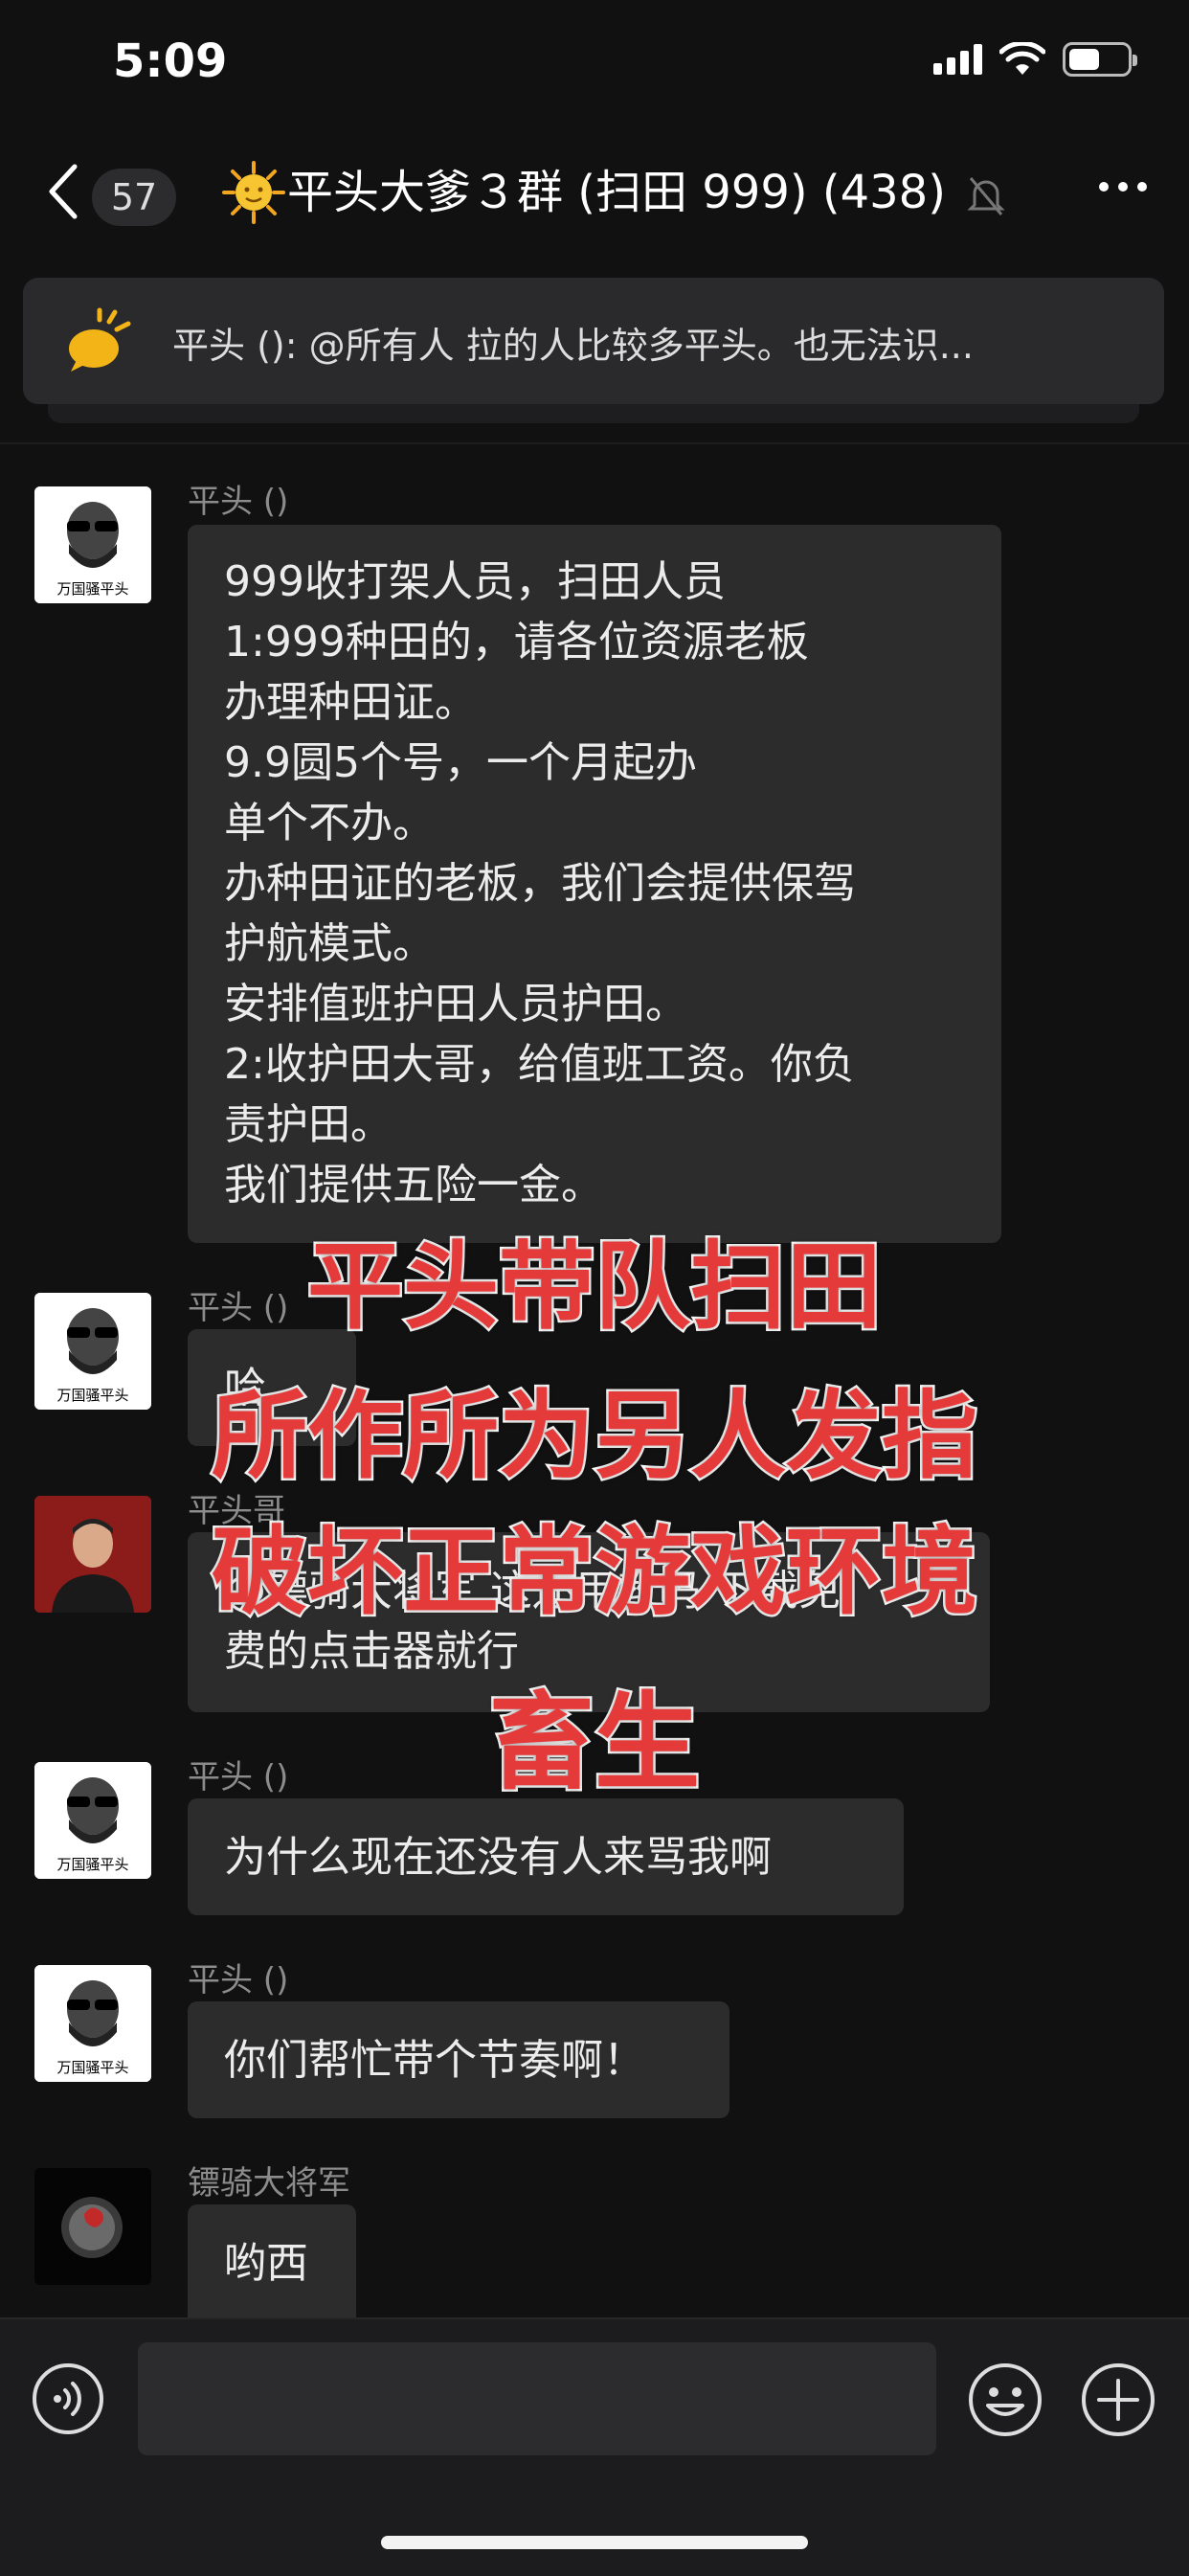 Image resolution: width=1189 pixels, height=2576 pixels. Describe the element at coordinates (460, 762) in the screenshot. I see `message-line: 9.9圆5个号，一个月起办` at that location.